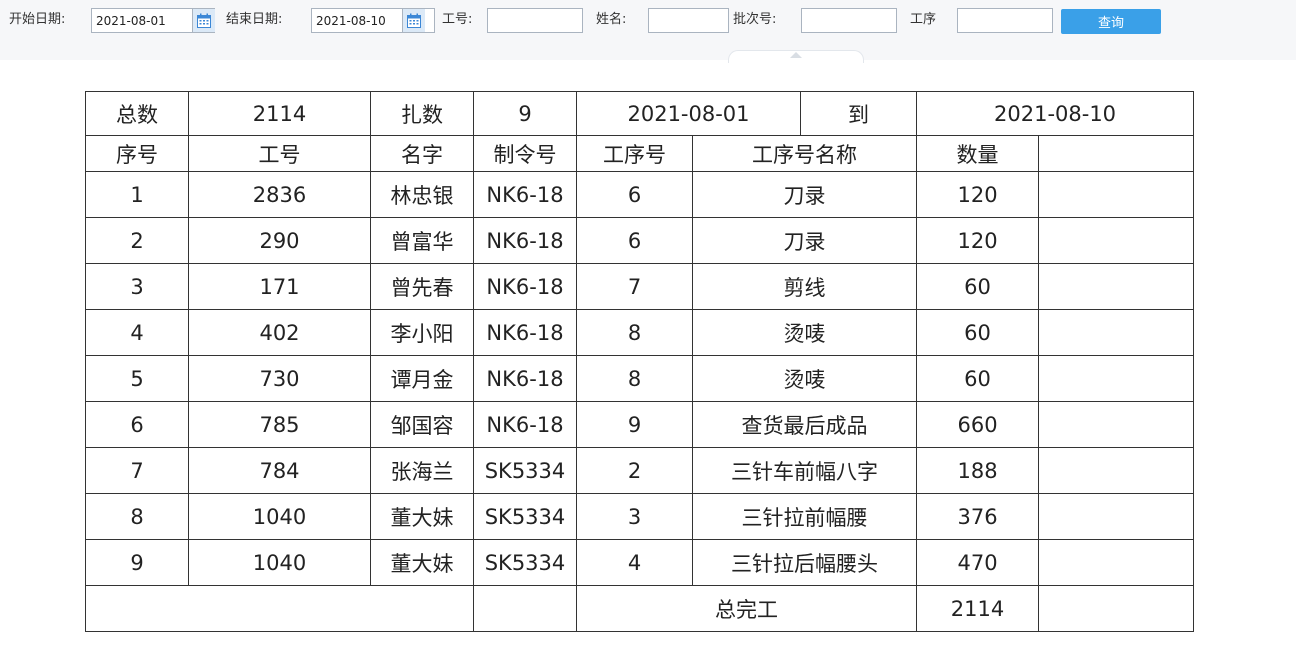 This screenshot has height=659, width=1296. I want to click on row-name: 谭月金, so click(422, 378).